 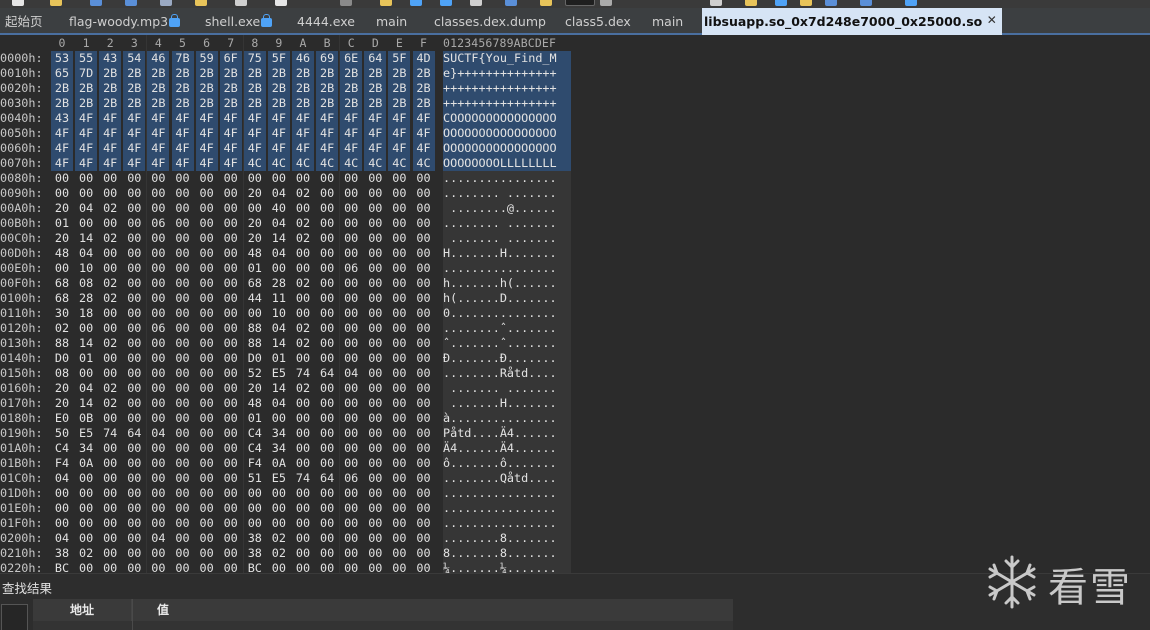 What do you see at coordinates (255, 463) in the screenshot?
I see `hex-byte: F4` at bounding box center [255, 463].